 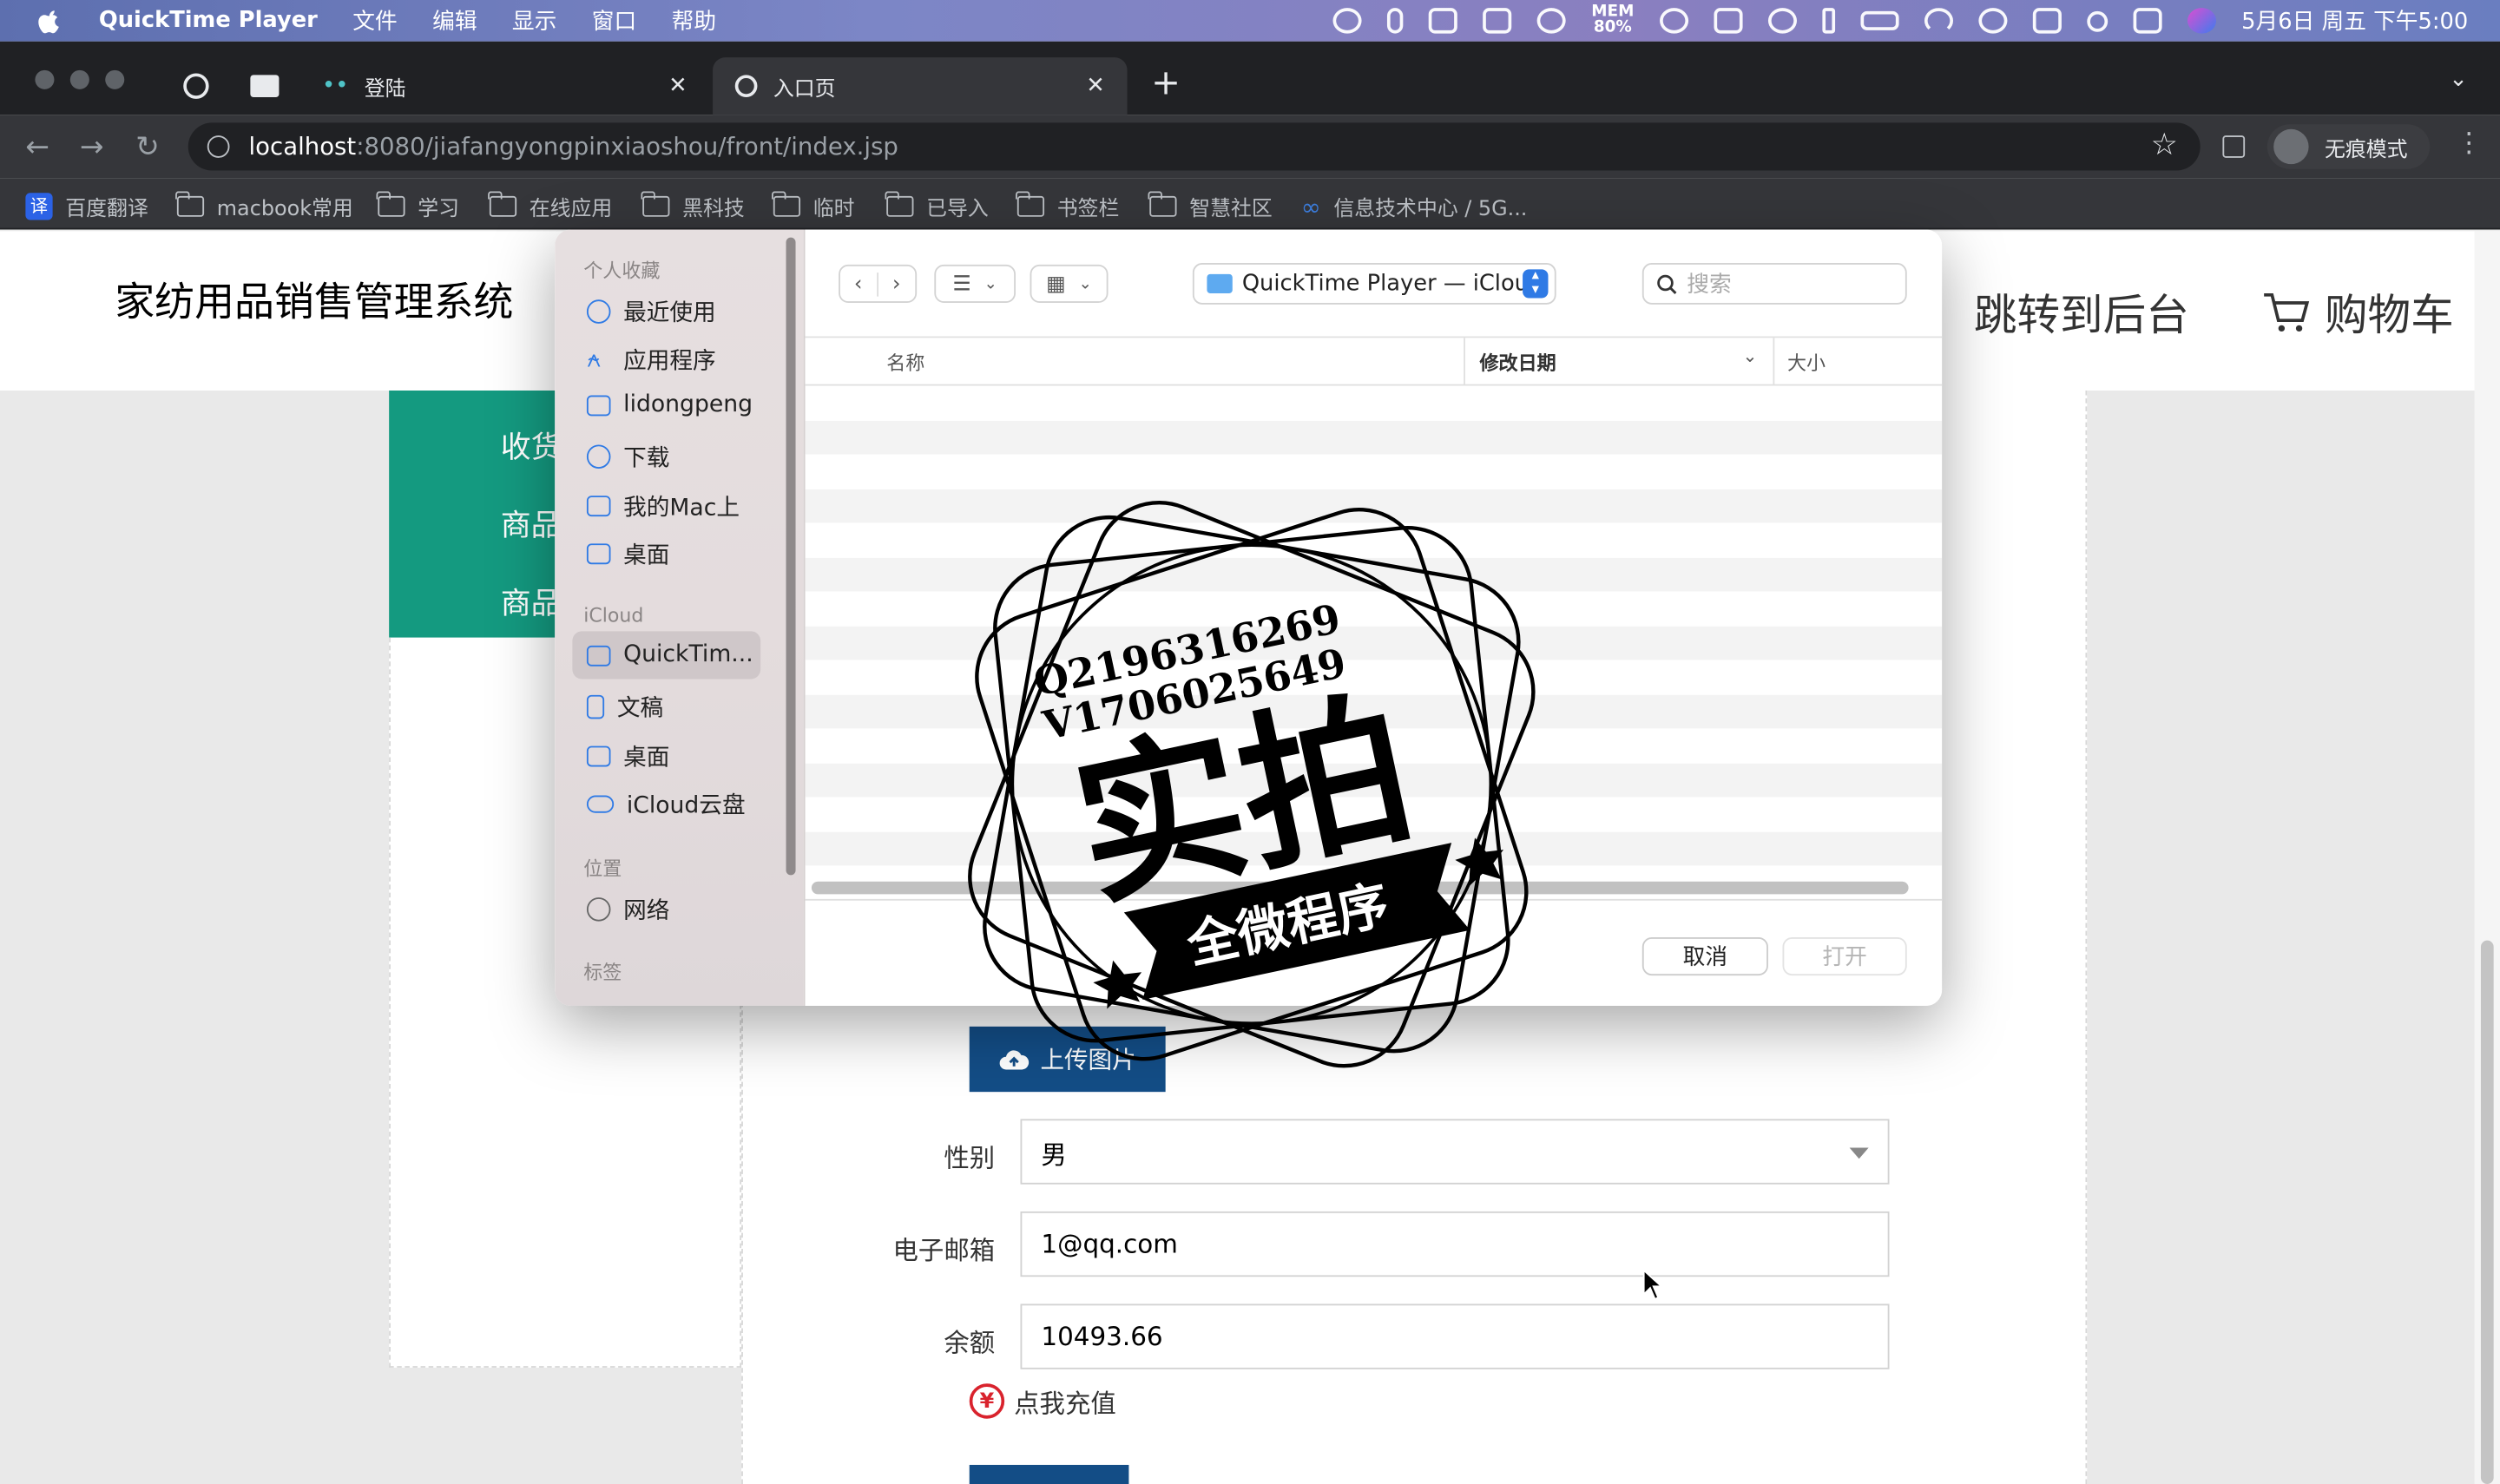 I want to click on control-center-icon, so click(x=2147, y=21).